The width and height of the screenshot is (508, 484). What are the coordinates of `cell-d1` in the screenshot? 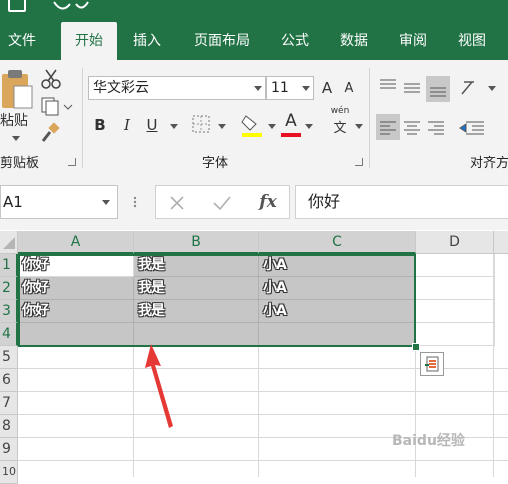 It's located at (455, 265).